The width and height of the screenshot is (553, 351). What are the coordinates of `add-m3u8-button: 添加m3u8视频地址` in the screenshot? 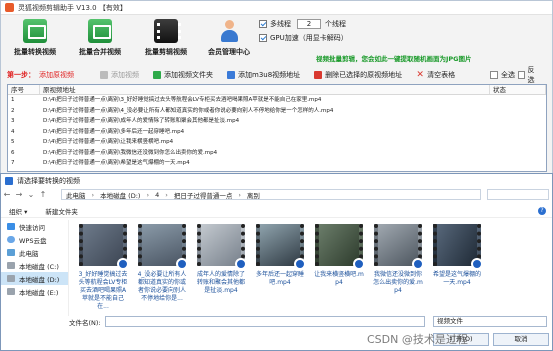 It's located at (263, 75).